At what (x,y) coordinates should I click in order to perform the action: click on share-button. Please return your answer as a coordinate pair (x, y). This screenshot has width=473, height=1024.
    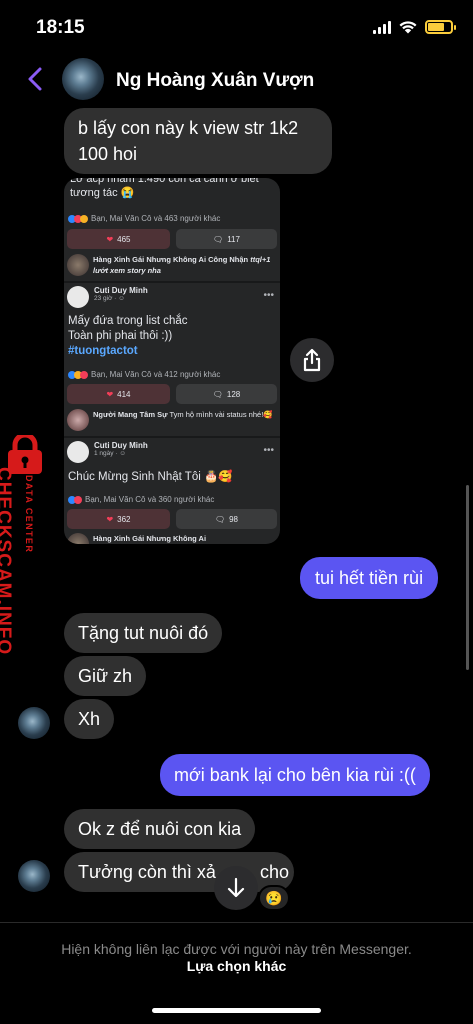
    Looking at the image, I should click on (312, 360).